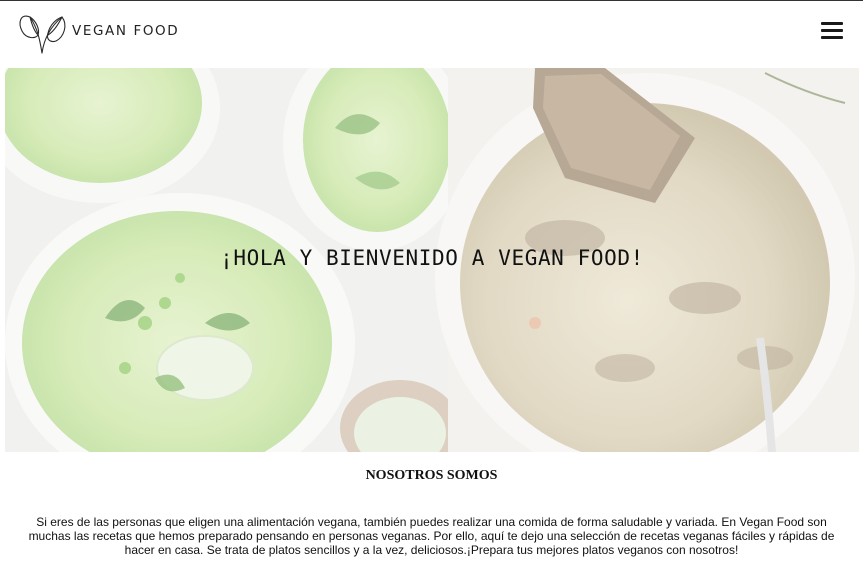  What do you see at coordinates (832, 23) in the screenshot?
I see `menu-bar-top` at bounding box center [832, 23].